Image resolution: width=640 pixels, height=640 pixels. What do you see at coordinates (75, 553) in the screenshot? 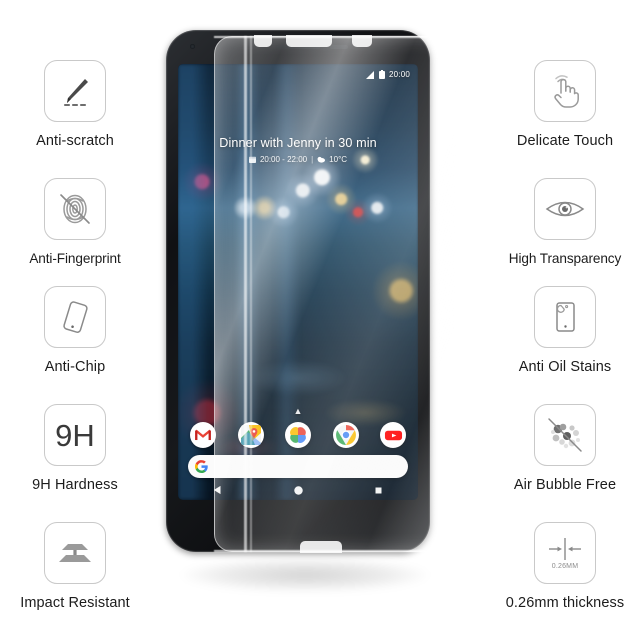
I see `impact-layers-icon` at bounding box center [75, 553].